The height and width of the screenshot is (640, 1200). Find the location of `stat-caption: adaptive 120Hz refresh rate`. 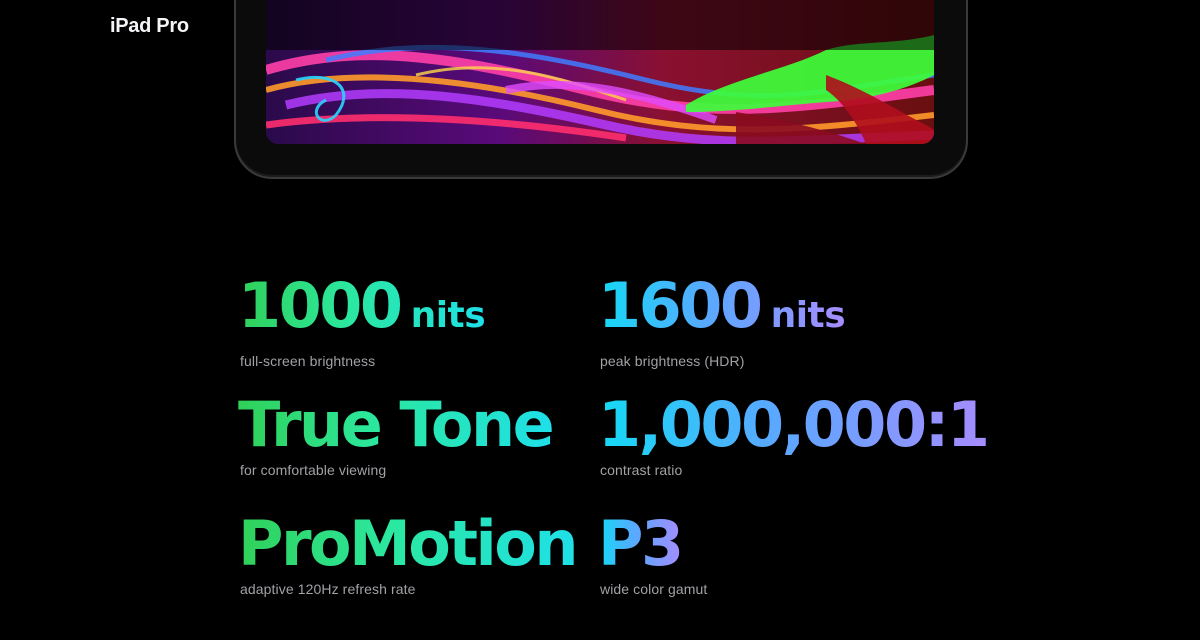

stat-caption: adaptive 120Hz refresh rate is located at coordinates (328, 589).